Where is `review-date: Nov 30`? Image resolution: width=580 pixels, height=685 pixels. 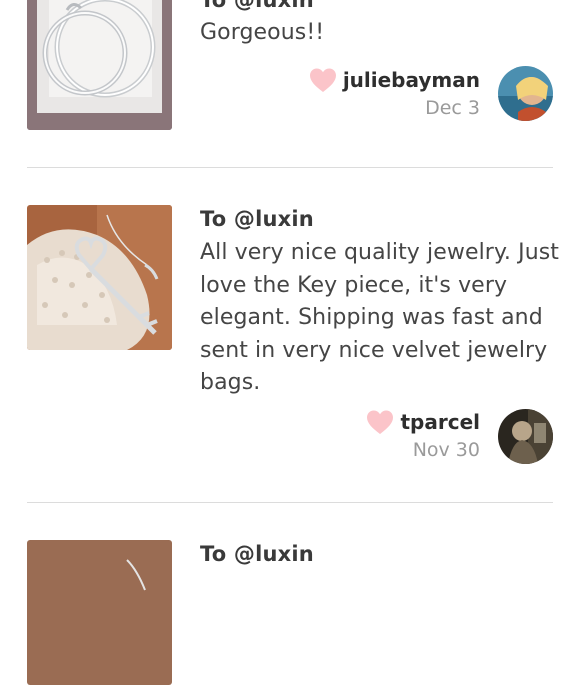 review-date: Nov 30 is located at coordinates (446, 450).